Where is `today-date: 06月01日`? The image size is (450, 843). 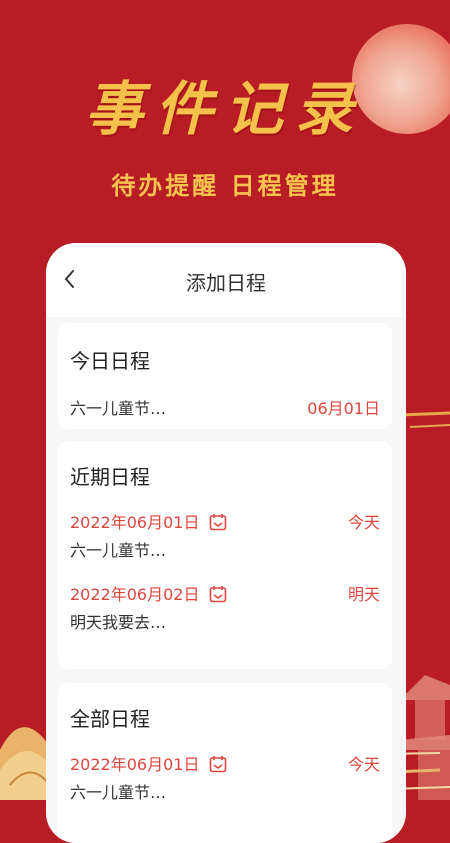
today-date: 06月01日 is located at coordinates (343, 408).